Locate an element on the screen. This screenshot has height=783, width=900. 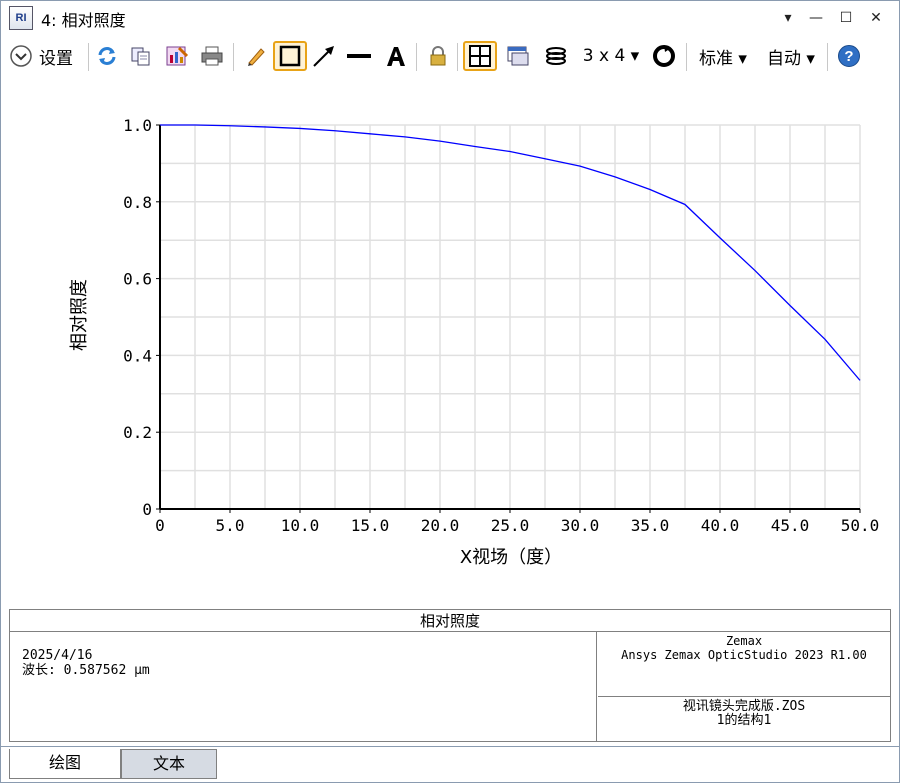
x-tick-label: 5.0 is located at coordinates (230, 525).